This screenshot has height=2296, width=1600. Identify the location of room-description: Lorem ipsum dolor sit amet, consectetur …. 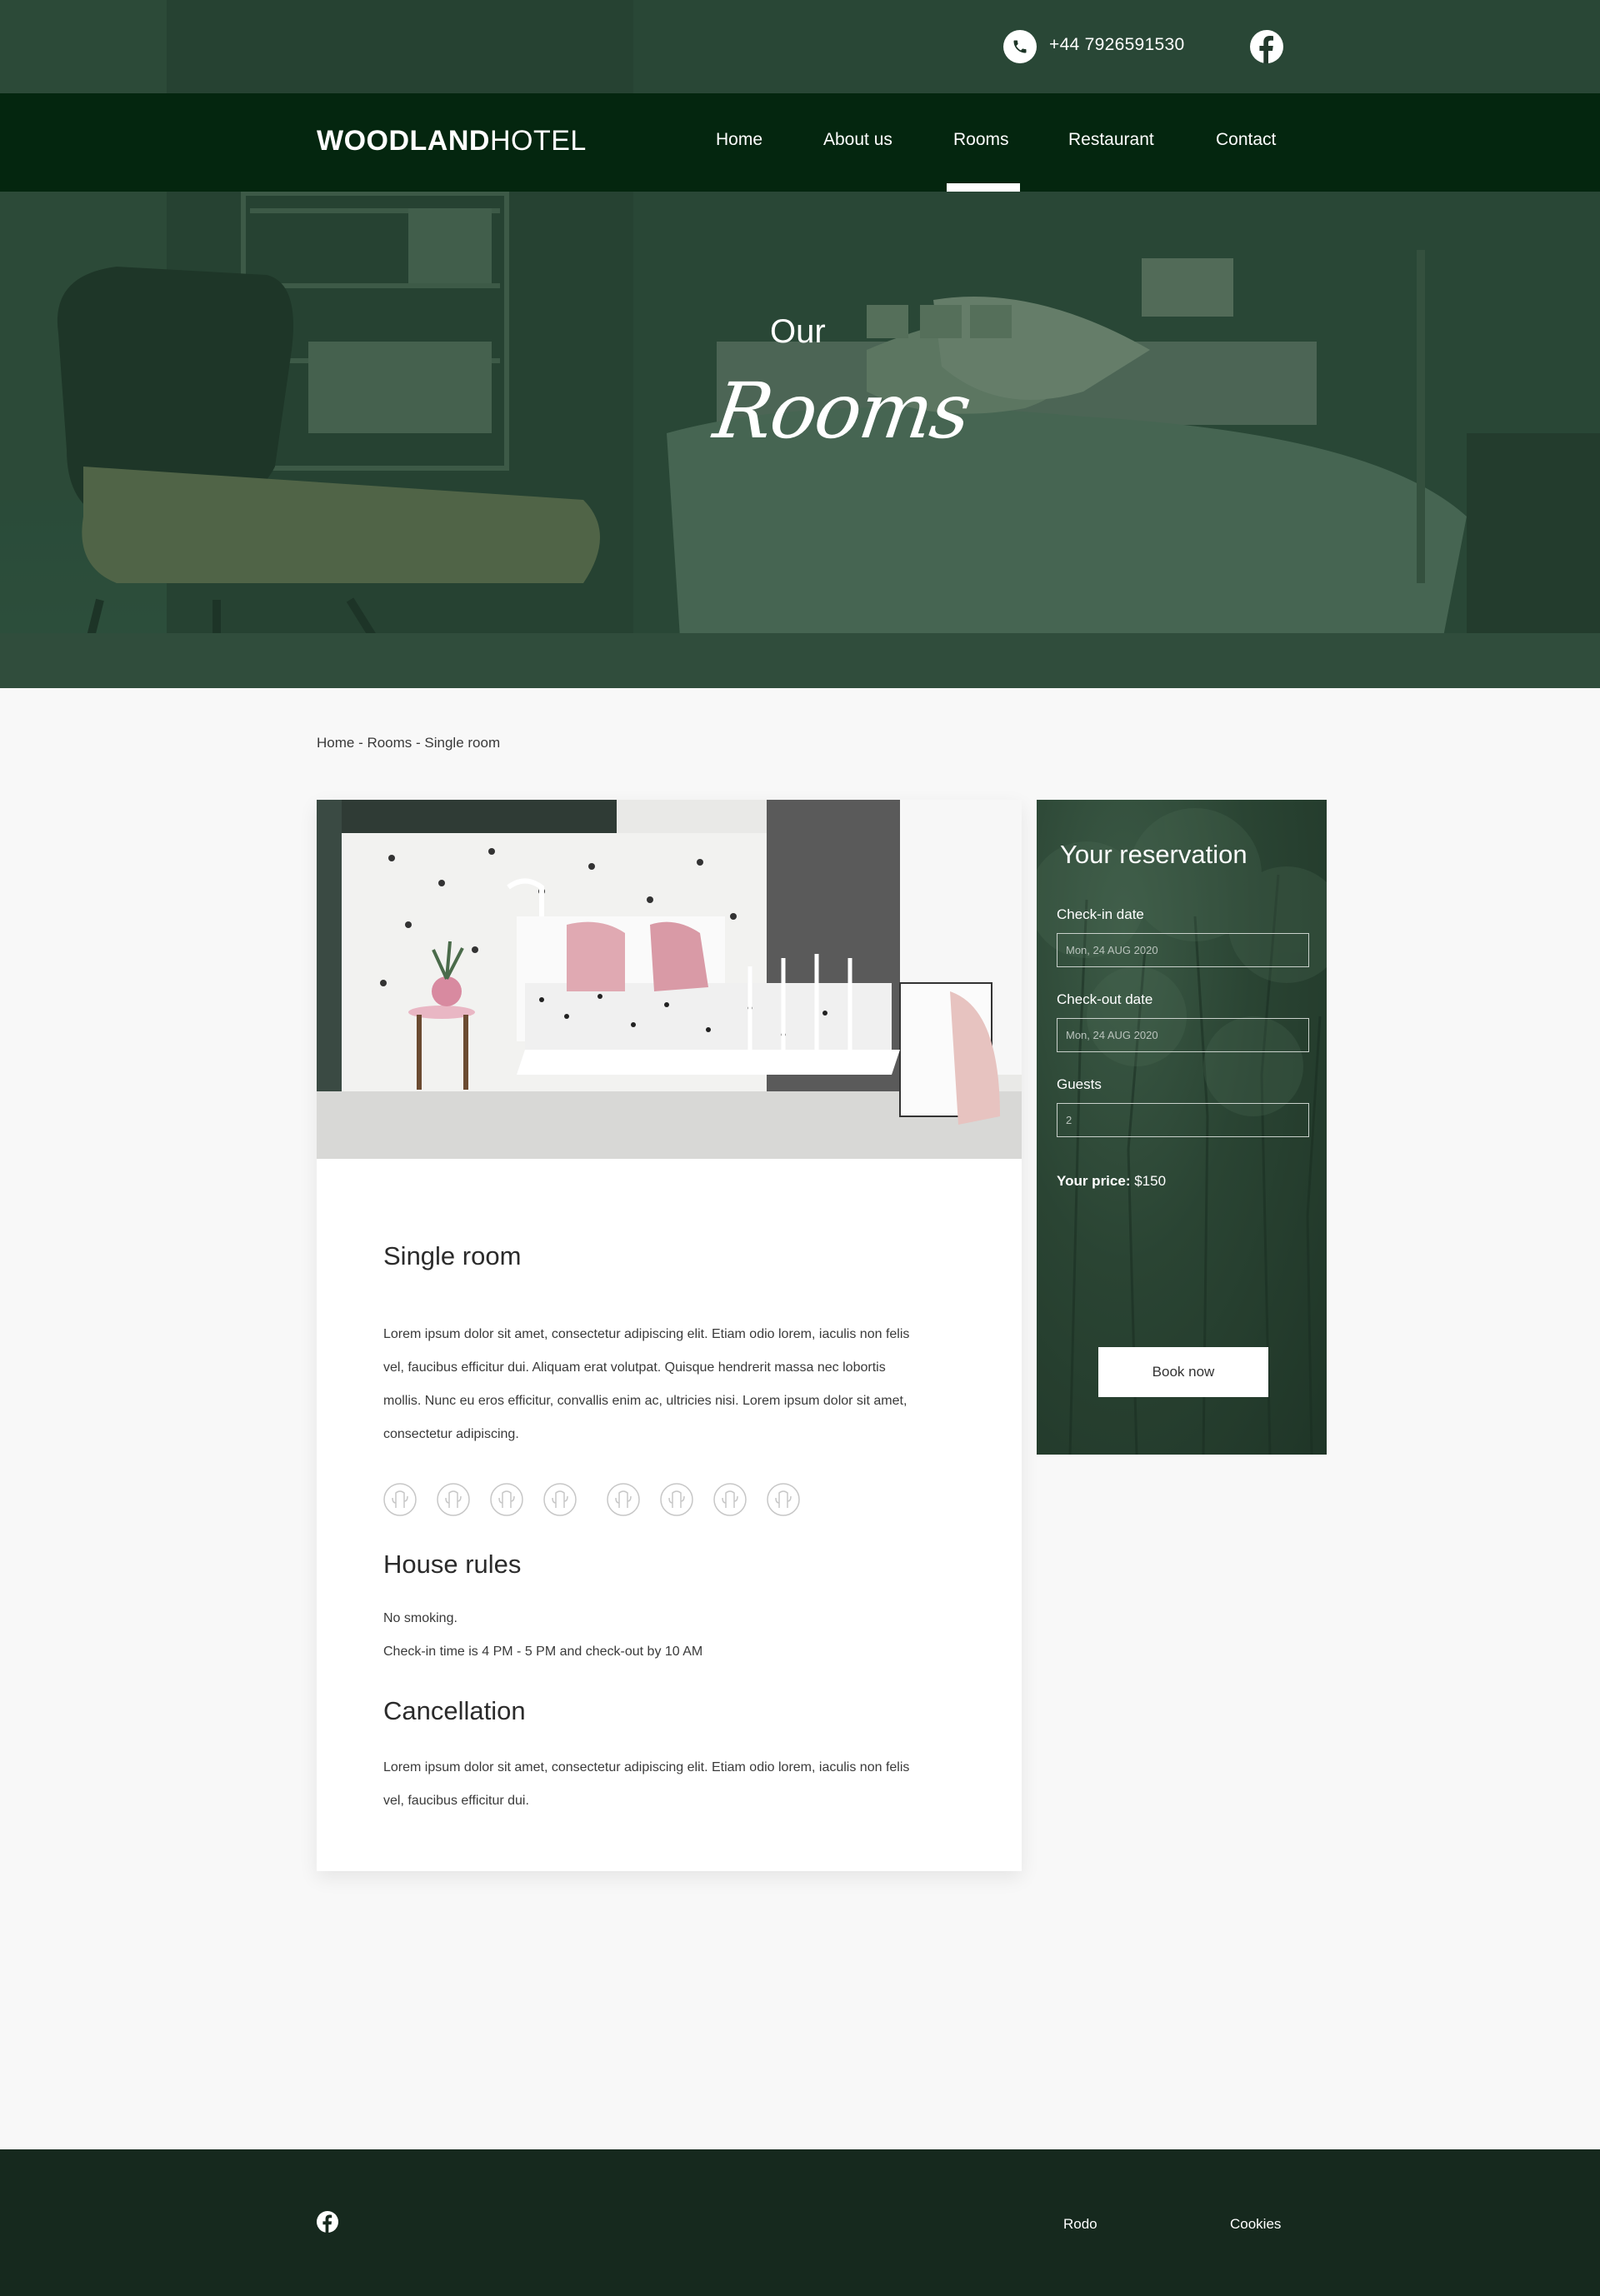
(646, 1384).